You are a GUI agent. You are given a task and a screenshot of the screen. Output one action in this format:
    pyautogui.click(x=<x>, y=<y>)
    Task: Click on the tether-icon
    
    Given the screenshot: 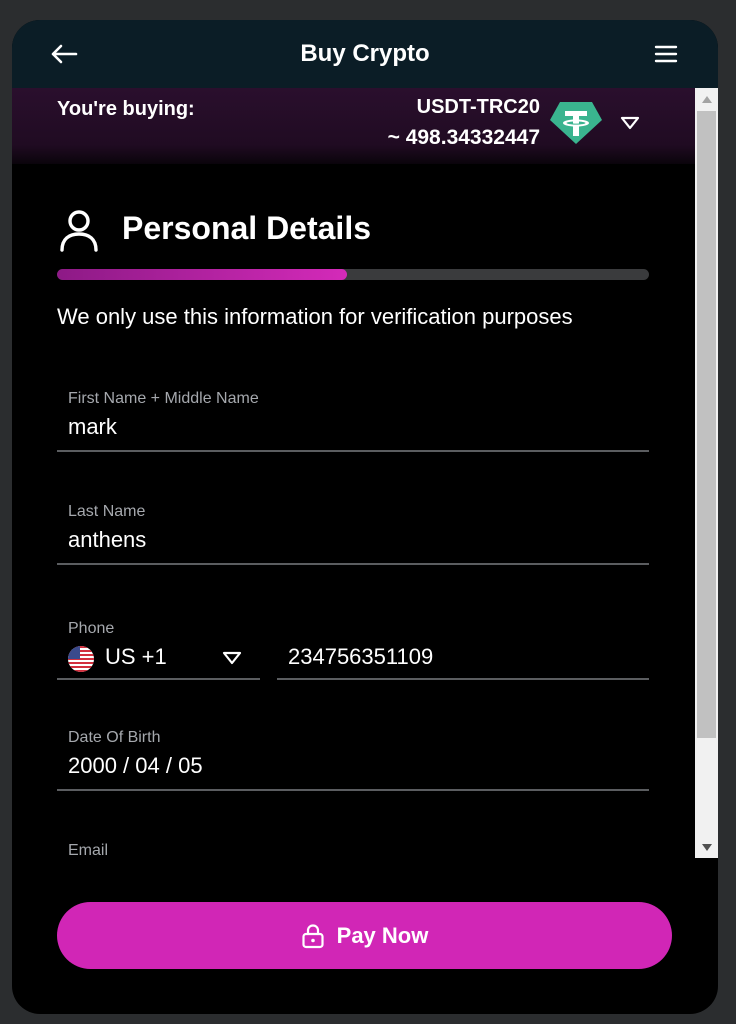 What is the action you would take?
    pyautogui.click(x=576, y=123)
    